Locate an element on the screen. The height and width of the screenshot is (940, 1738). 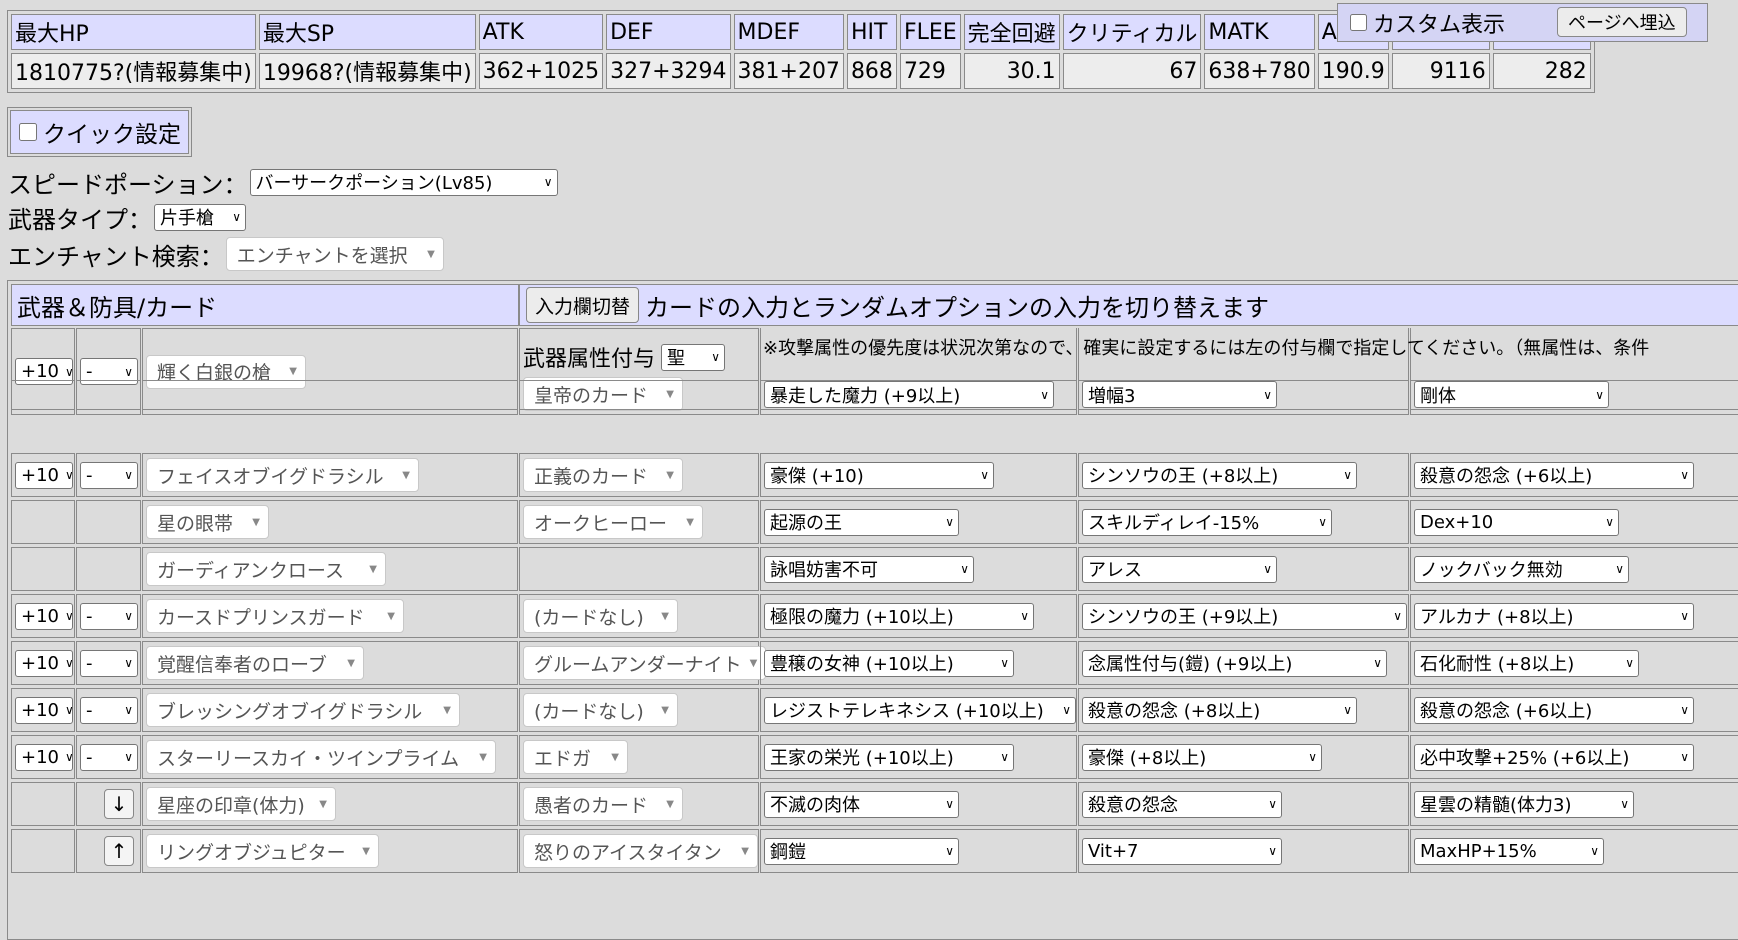
move-up-button: ↑ is located at coordinates (119, 851).